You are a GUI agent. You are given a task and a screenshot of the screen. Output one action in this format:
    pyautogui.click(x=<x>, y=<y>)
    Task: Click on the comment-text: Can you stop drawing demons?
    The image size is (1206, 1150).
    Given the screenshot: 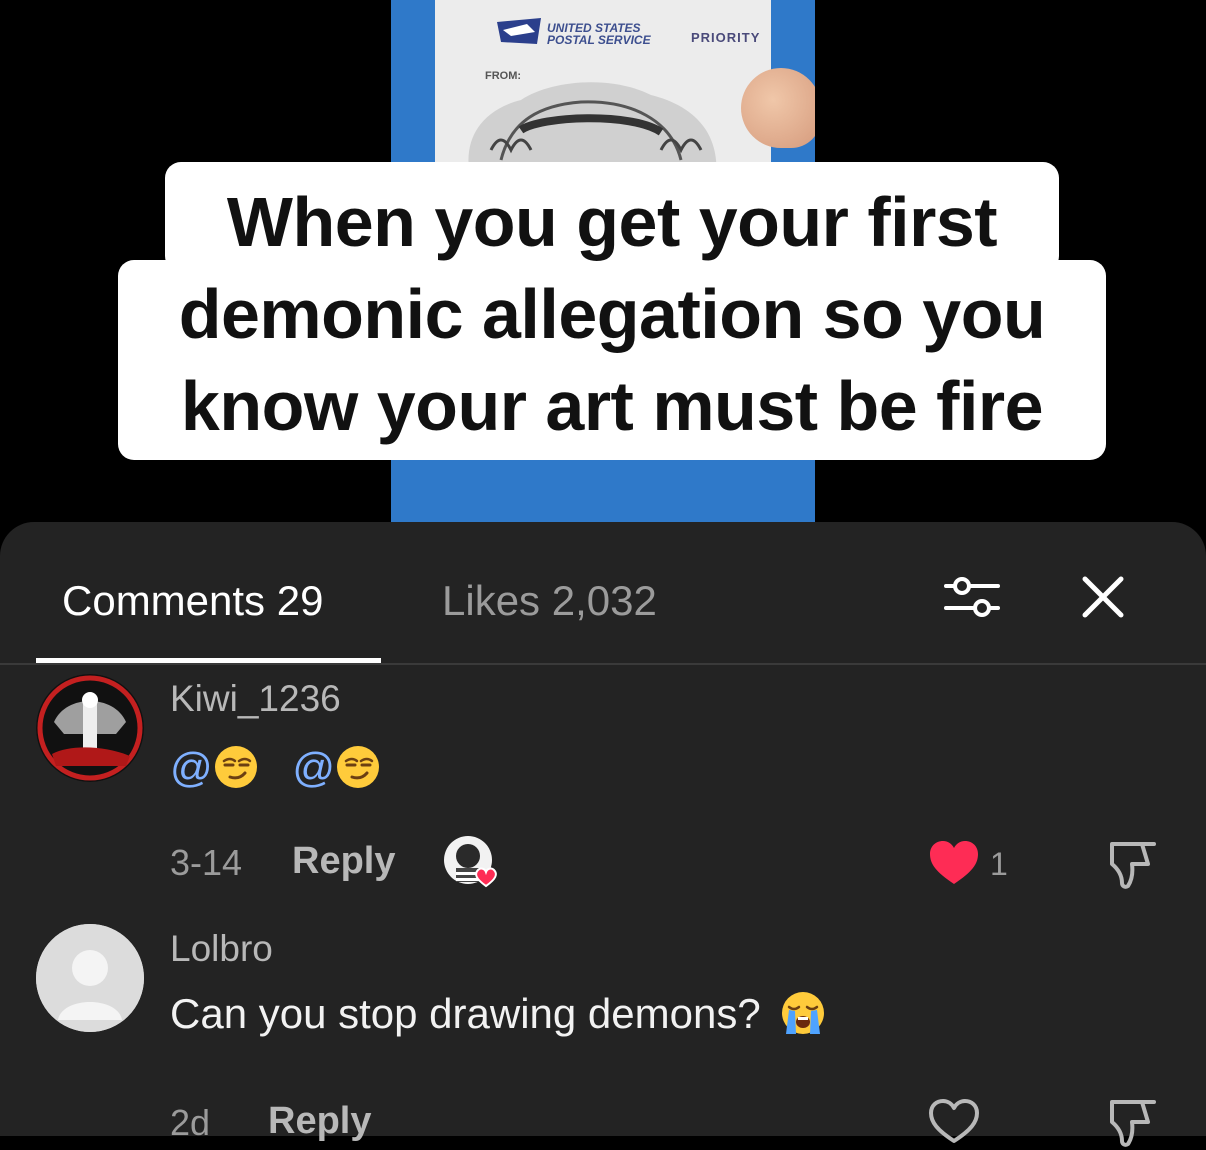 What is the action you would take?
    pyautogui.click(x=498, y=1015)
    